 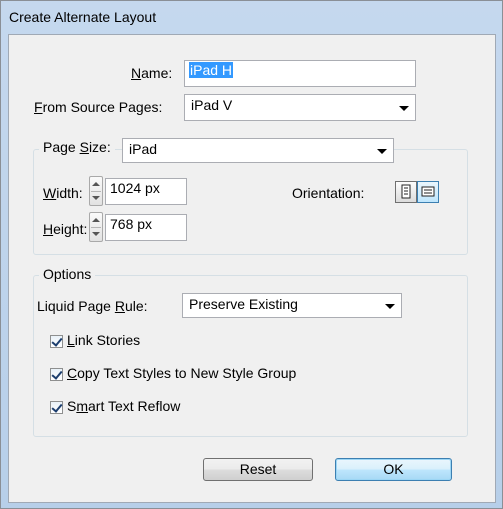 I want to click on link-stories-checkbox, so click(x=56, y=341).